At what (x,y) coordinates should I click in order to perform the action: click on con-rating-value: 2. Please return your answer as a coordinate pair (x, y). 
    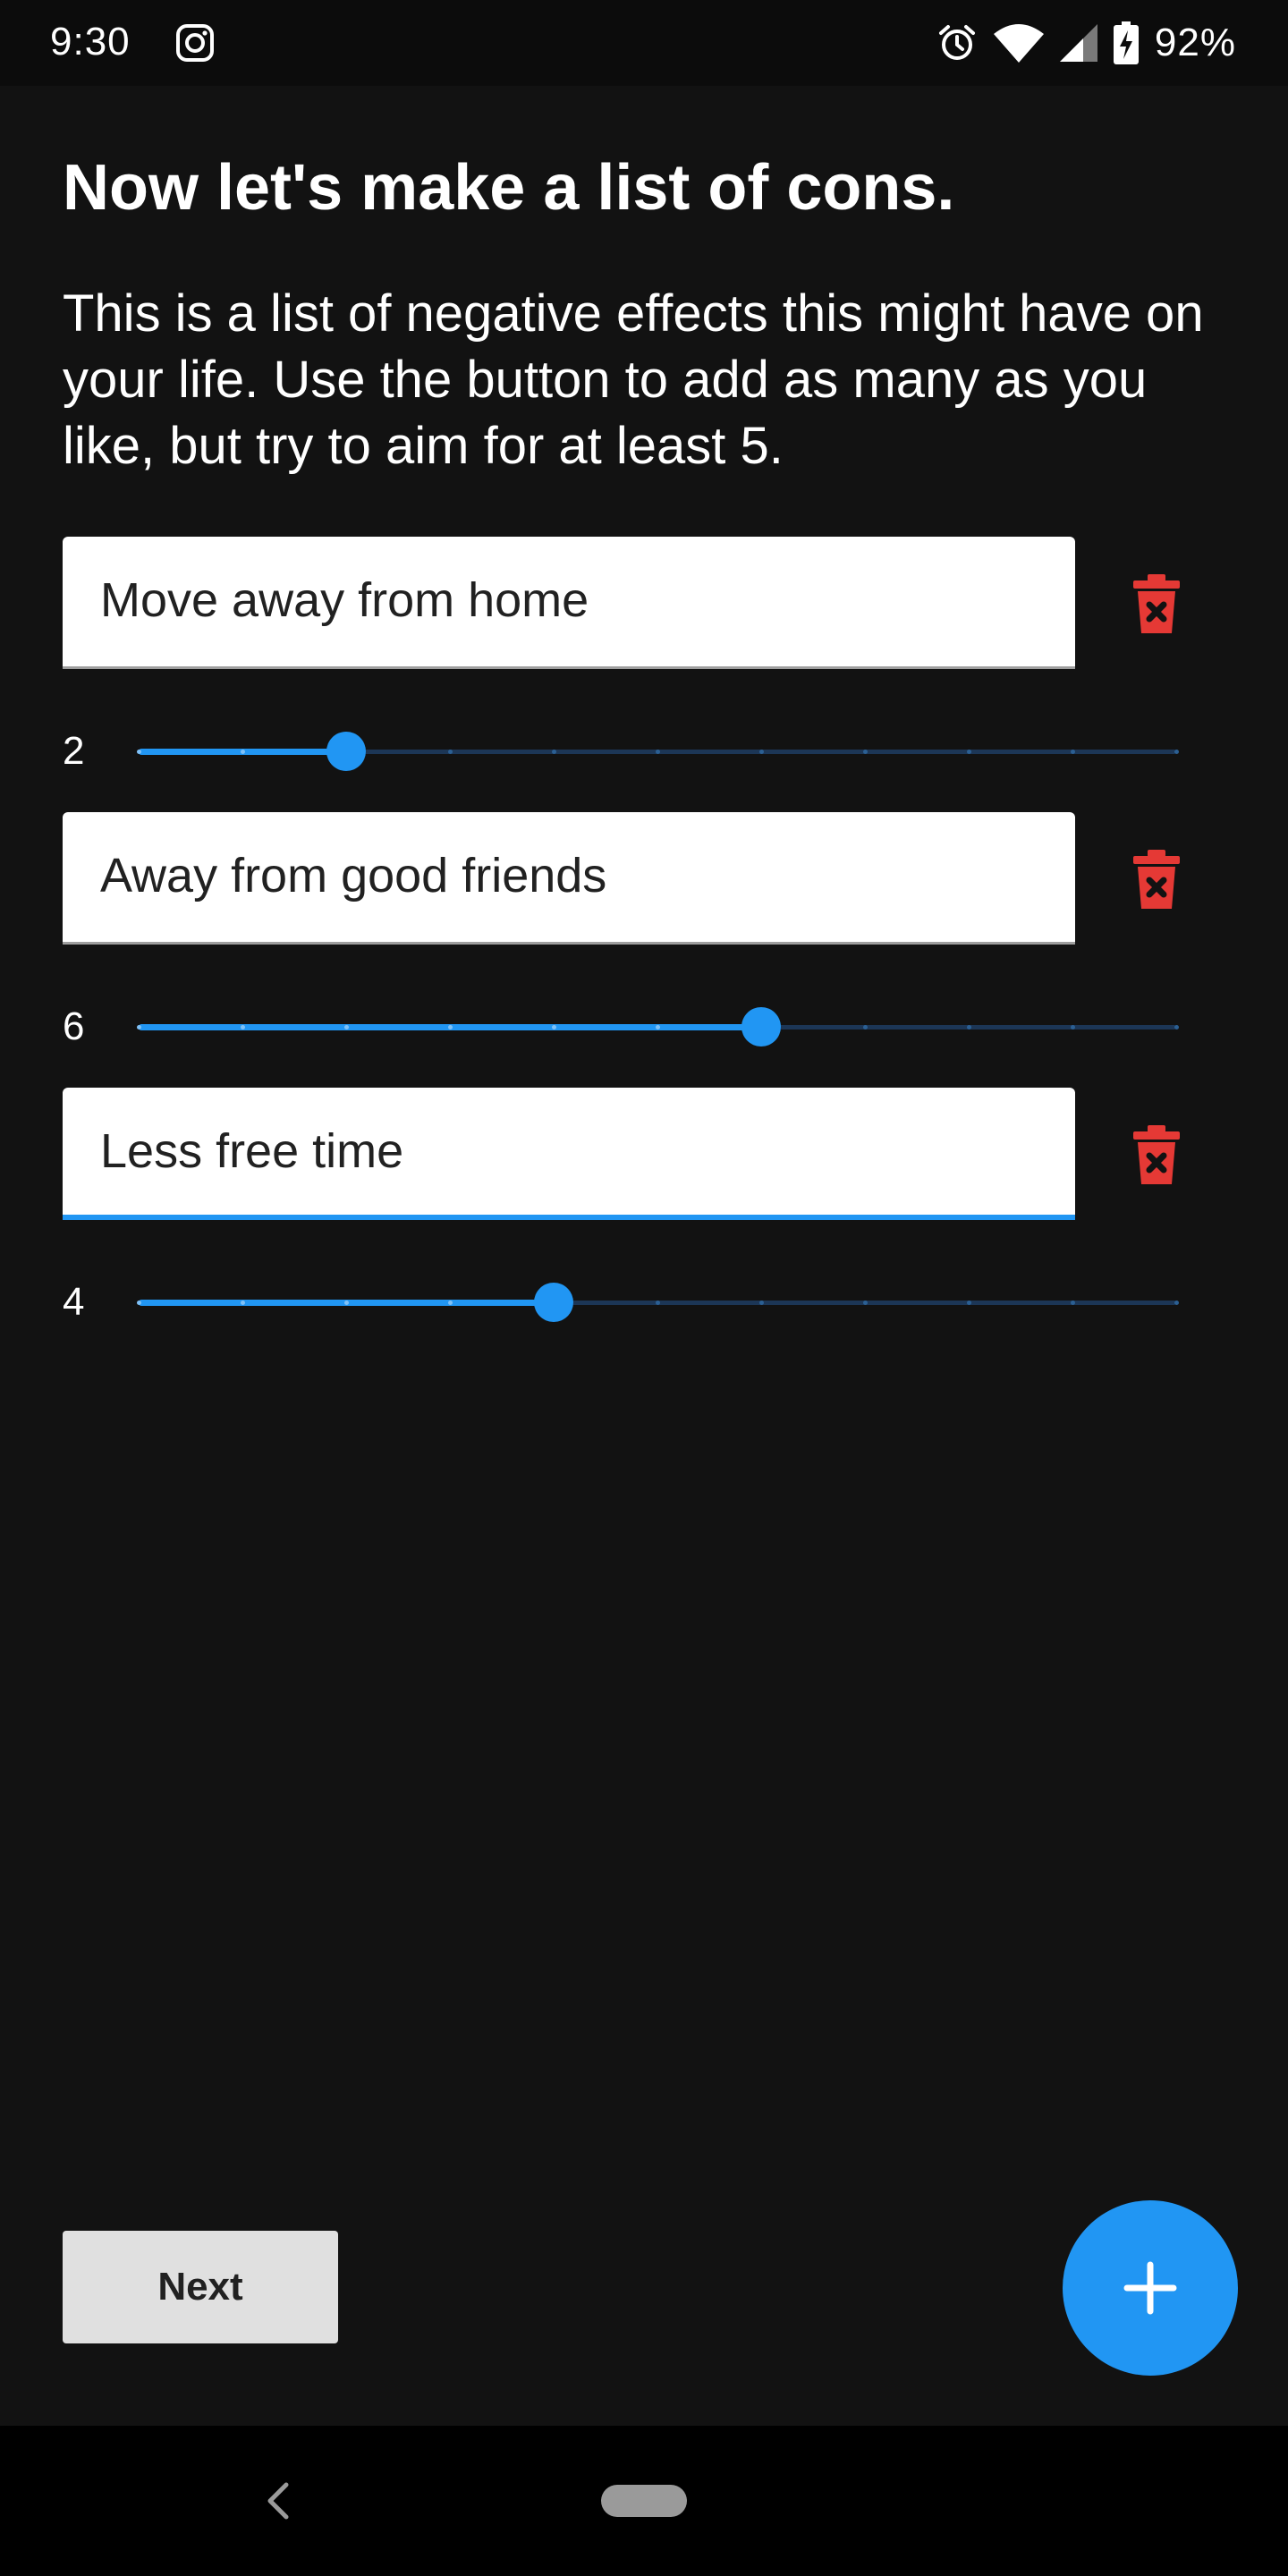
    Looking at the image, I should click on (74, 751).